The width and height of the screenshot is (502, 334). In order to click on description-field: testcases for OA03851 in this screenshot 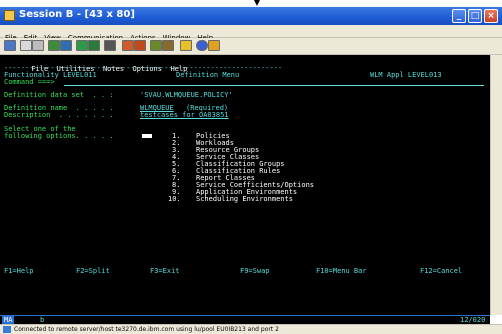, I will do `click(184, 115)`.